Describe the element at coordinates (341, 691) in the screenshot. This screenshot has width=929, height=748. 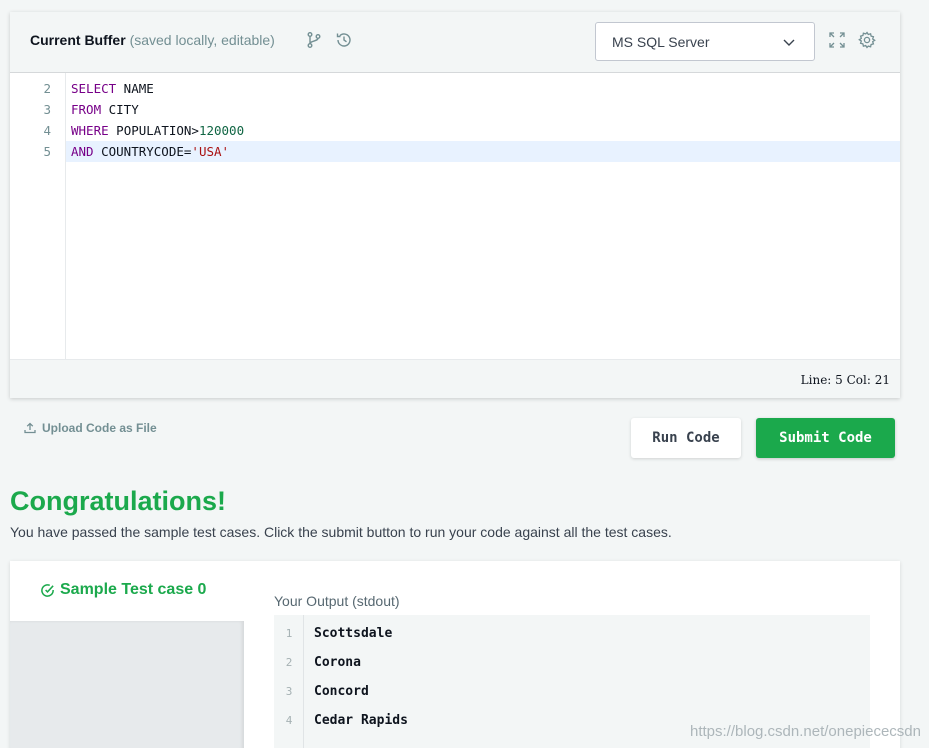
I see `output-line-text: Concord` at that location.